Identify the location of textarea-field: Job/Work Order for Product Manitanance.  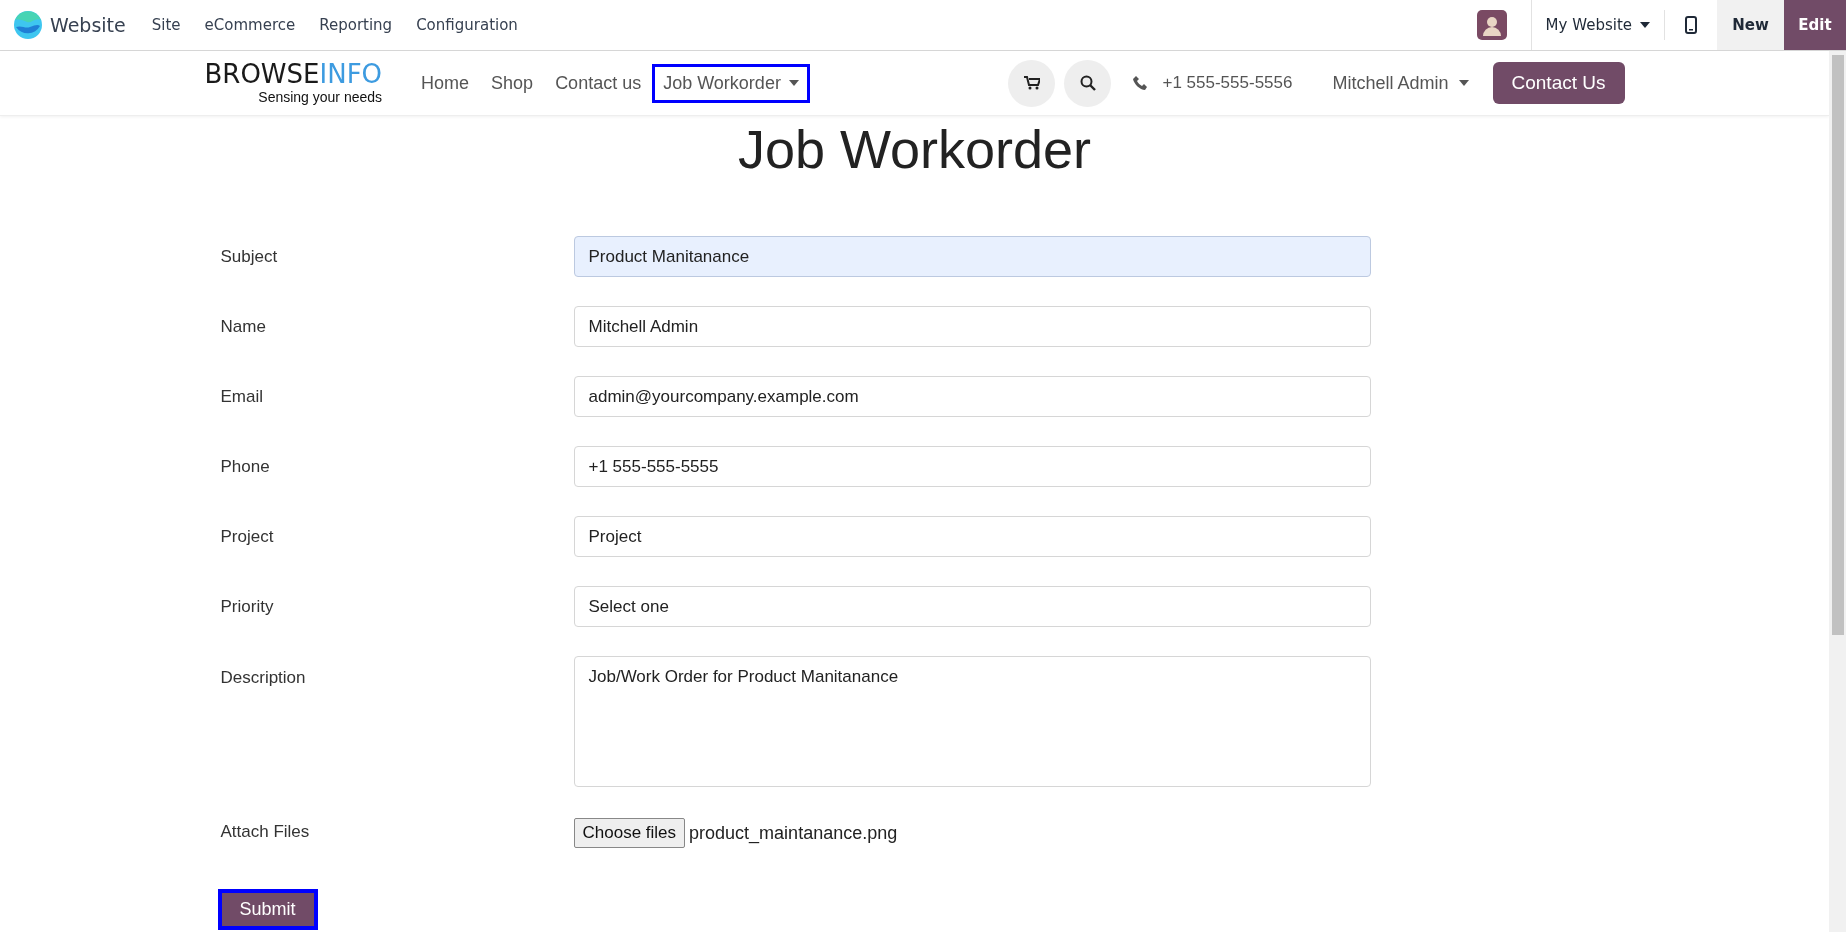
(972, 721).